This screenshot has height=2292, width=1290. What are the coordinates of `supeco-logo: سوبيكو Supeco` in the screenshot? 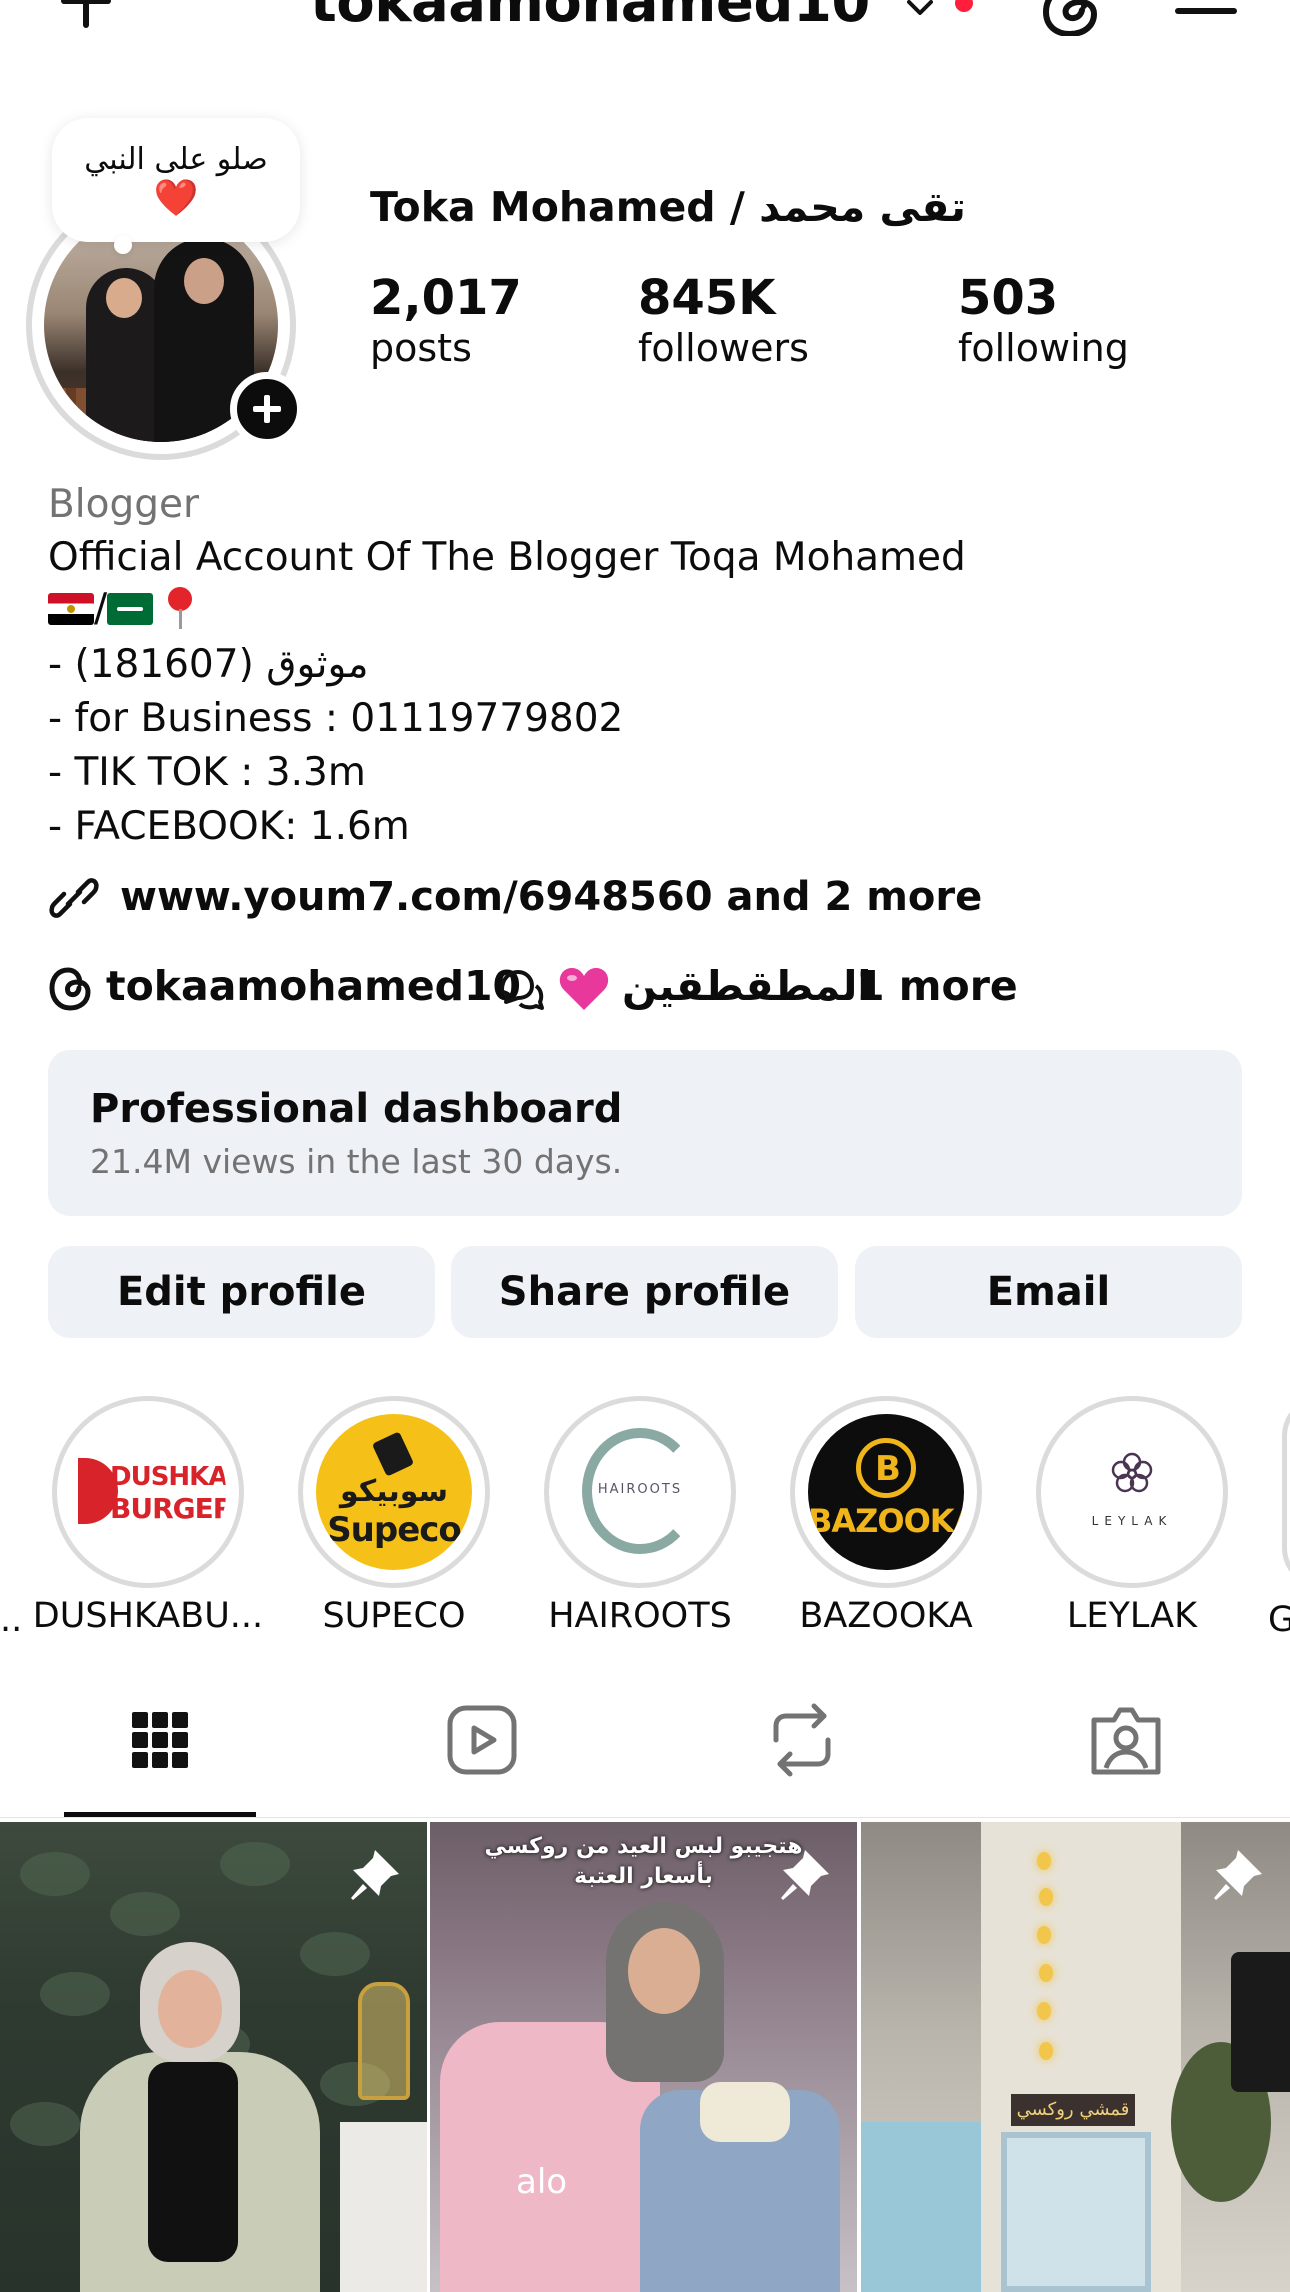 It's located at (394, 1492).